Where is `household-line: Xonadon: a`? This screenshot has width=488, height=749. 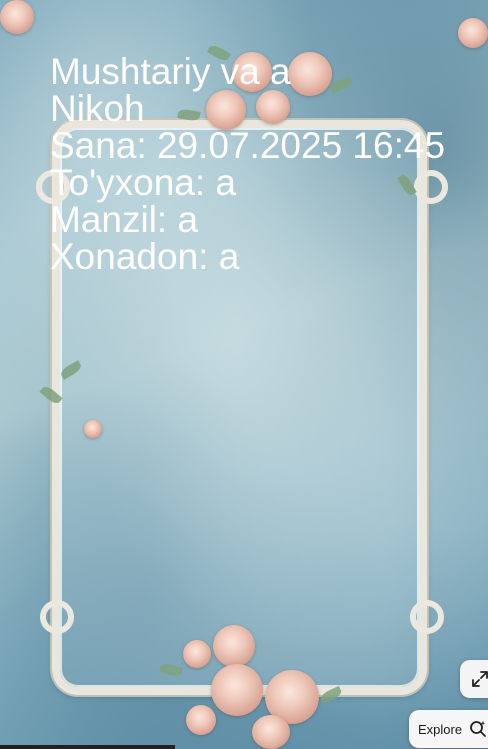
household-line: Xonadon: a is located at coordinates (145, 256).